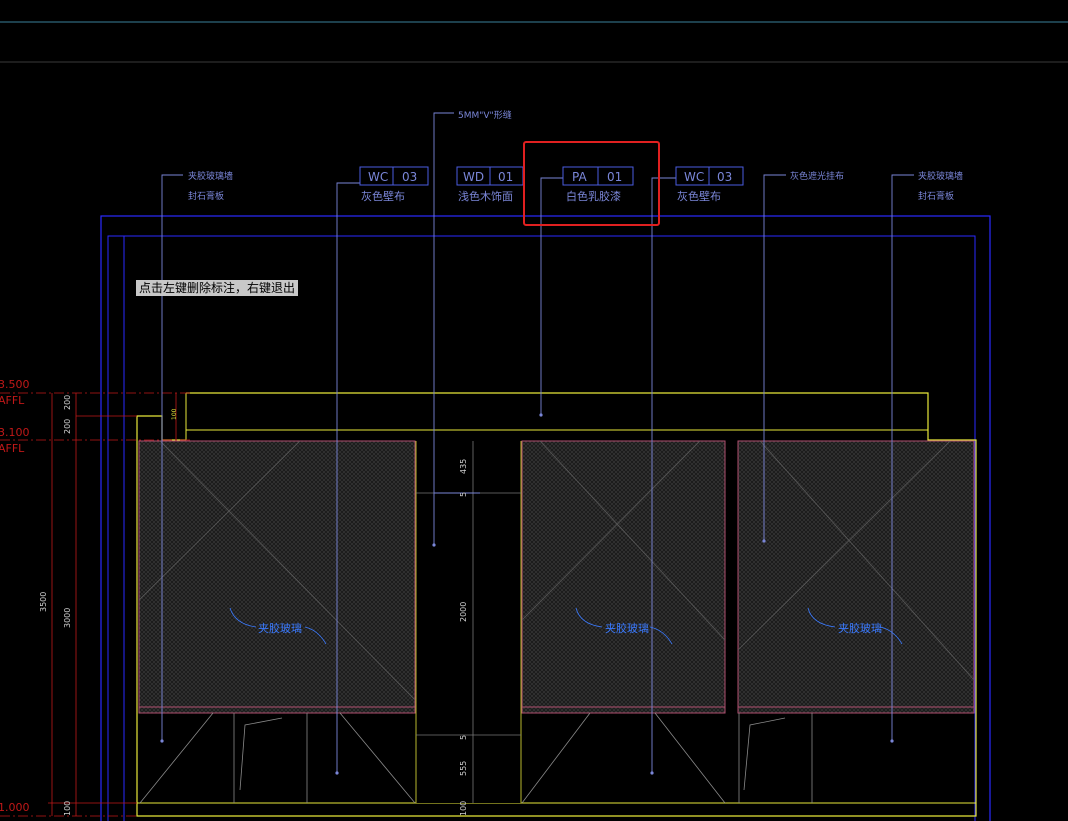  I want to click on level-2-unit: AFFL, so click(12, 448).